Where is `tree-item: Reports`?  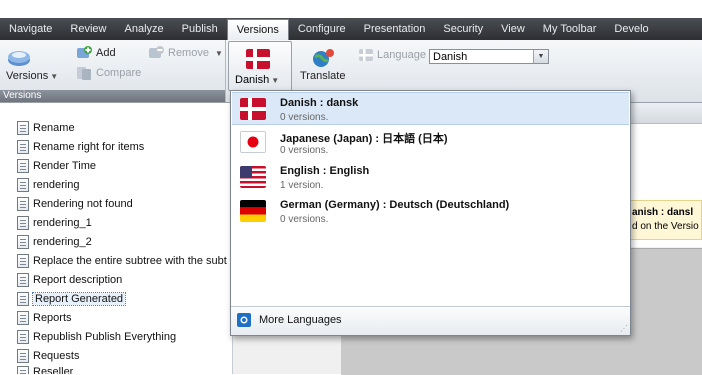 tree-item: Reports is located at coordinates (44, 318).